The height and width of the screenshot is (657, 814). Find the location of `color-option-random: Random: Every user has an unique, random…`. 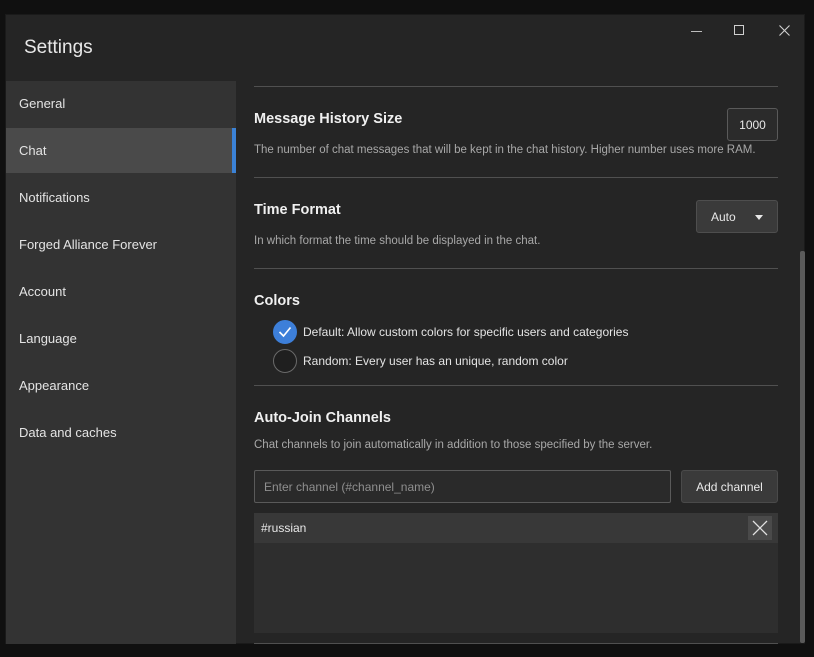

color-option-random: Random: Every user has an unique, random… is located at coordinates (420, 361).